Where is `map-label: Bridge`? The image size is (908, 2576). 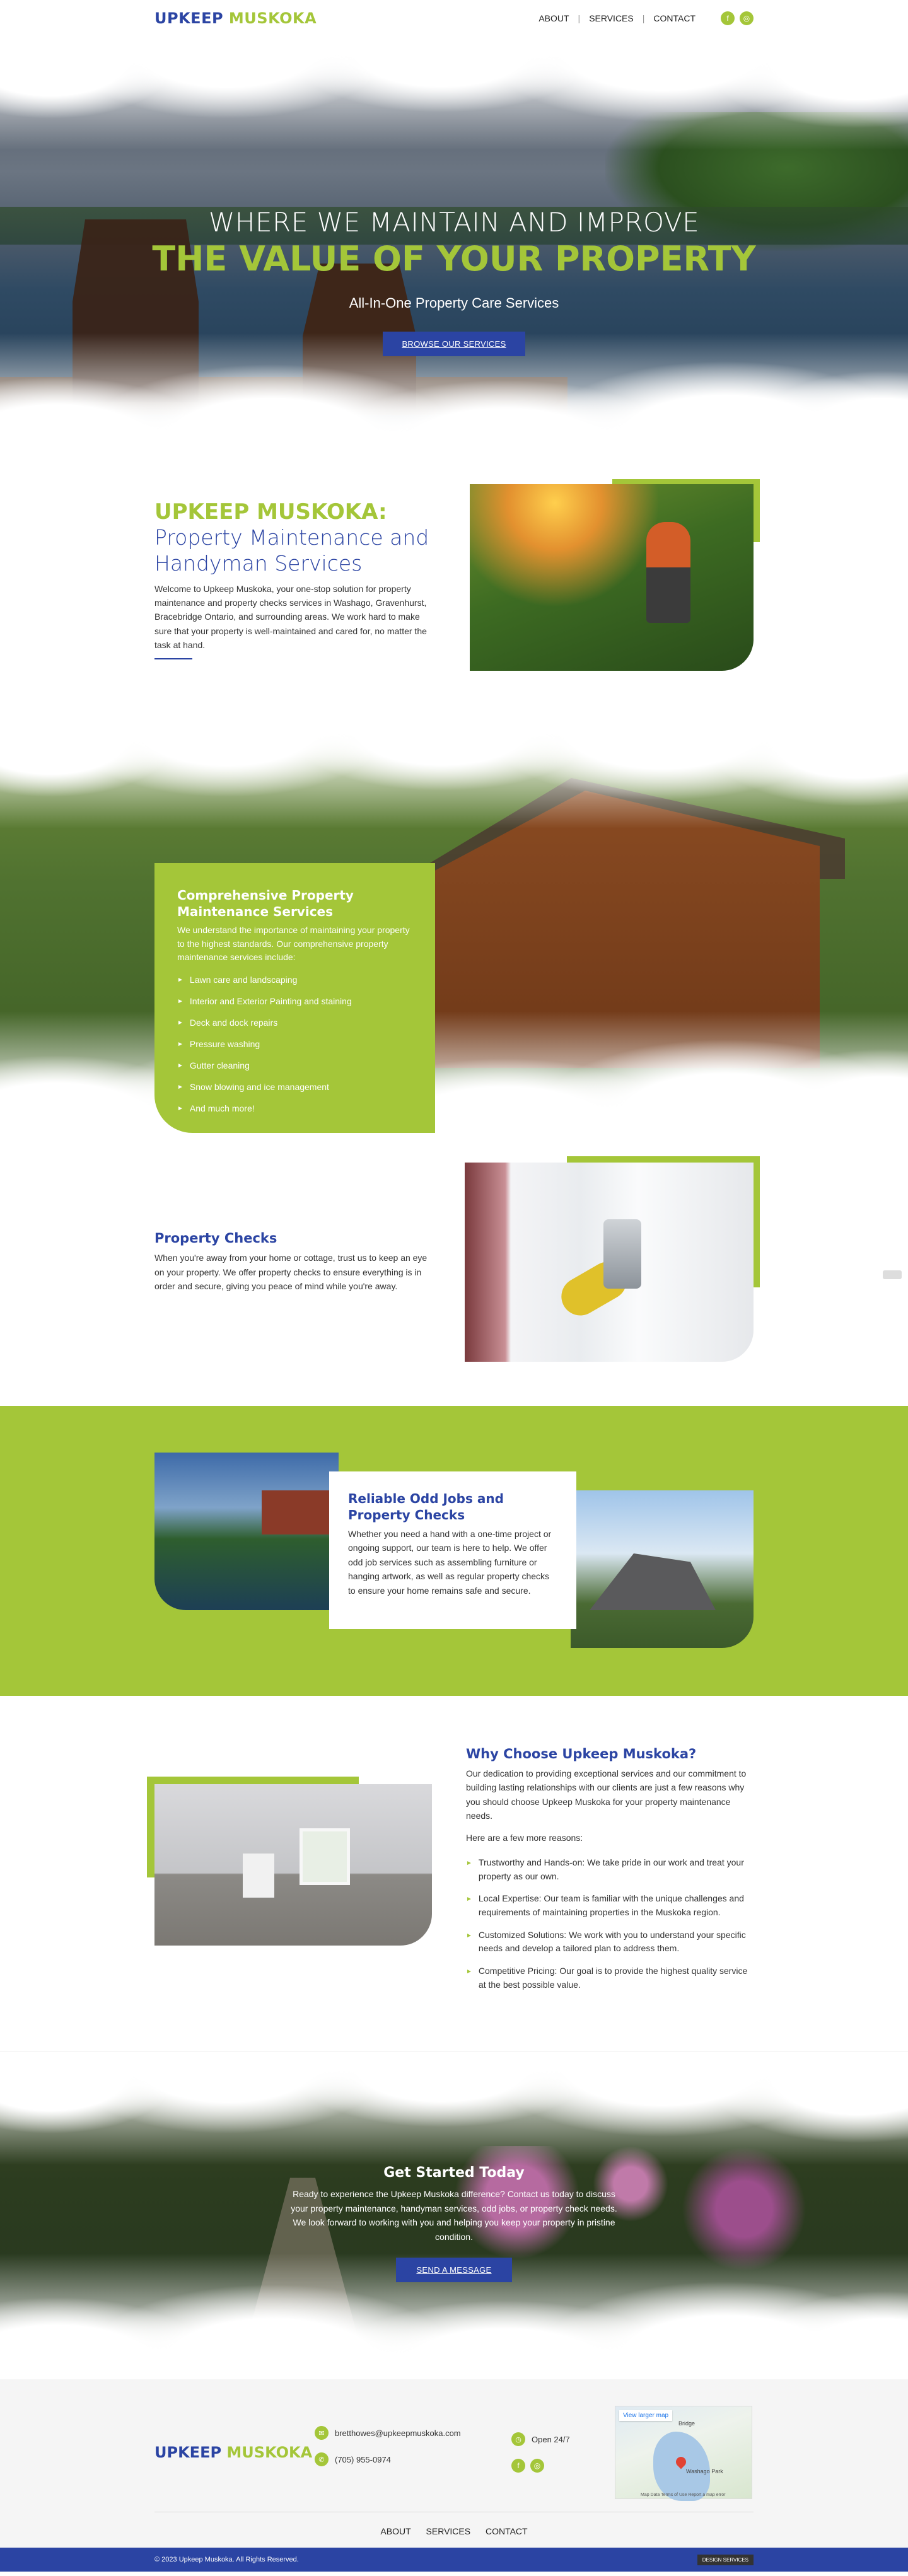
map-label: Bridge is located at coordinates (687, 2423).